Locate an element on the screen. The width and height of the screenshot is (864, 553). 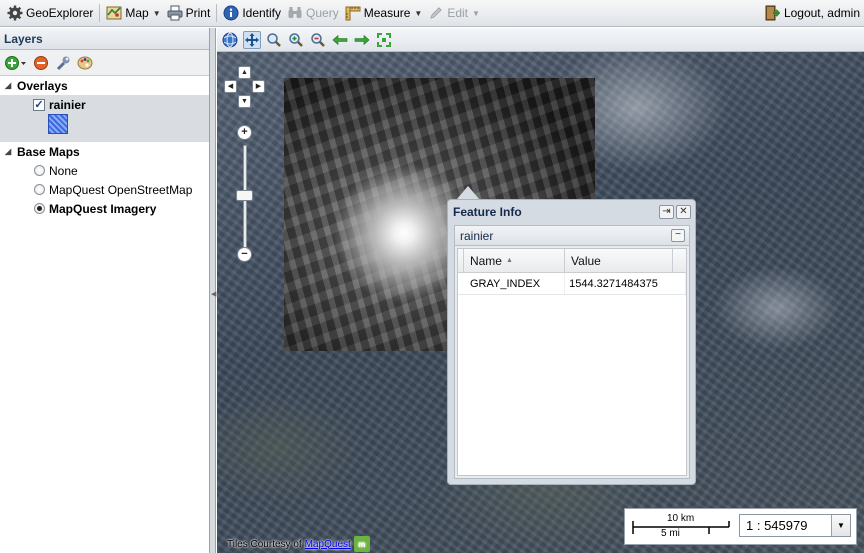
basemap-option-label: MapQuest OpenStreetMap is located at coordinates (121, 189).